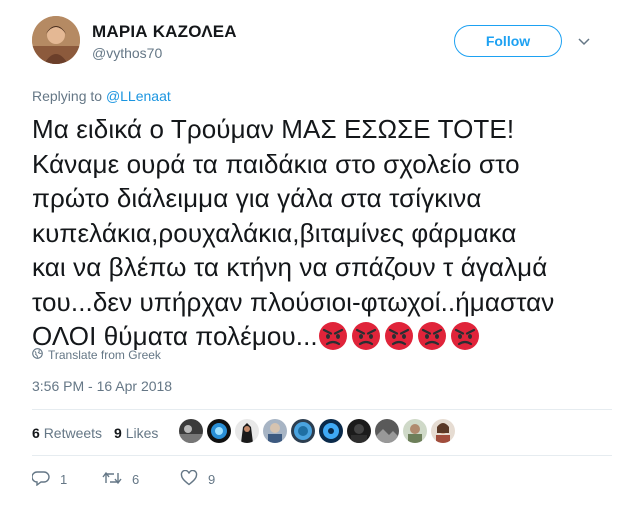 This screenshot has width=626, height=523. What do you see at coordinates (142, 433) in the screenshot?
I see `likes-label: Likes` at bounding box center [142, 433].